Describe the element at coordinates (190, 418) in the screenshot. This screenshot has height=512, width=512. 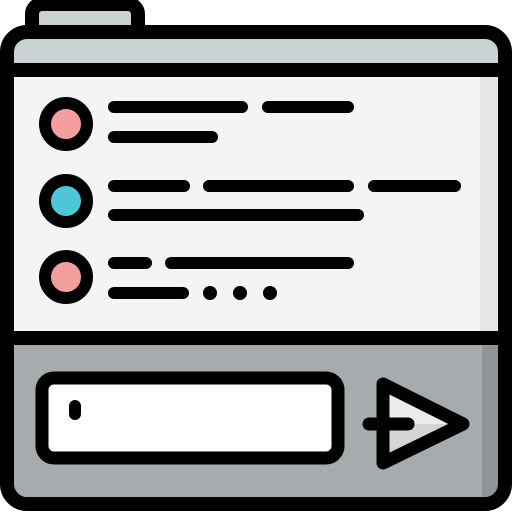
I see `message-input` at that location.